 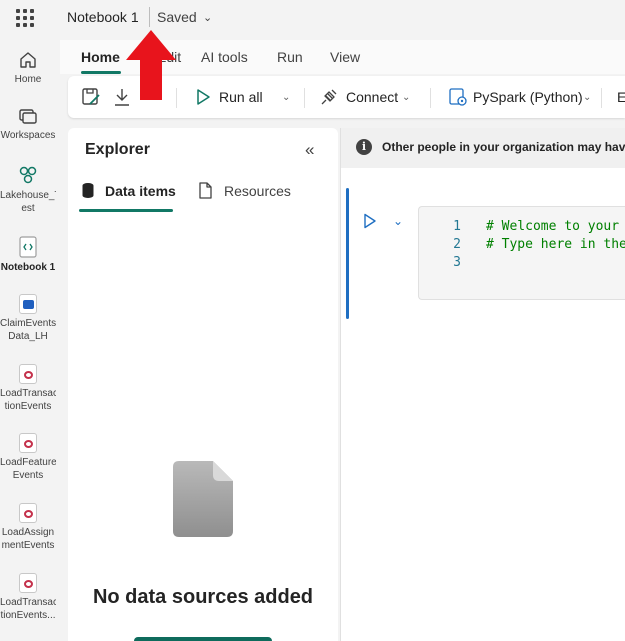 What do you see at coordinates (372, 97) in the screenshot?
I see `connect-button: Connect` at bounding box center [372, 97].